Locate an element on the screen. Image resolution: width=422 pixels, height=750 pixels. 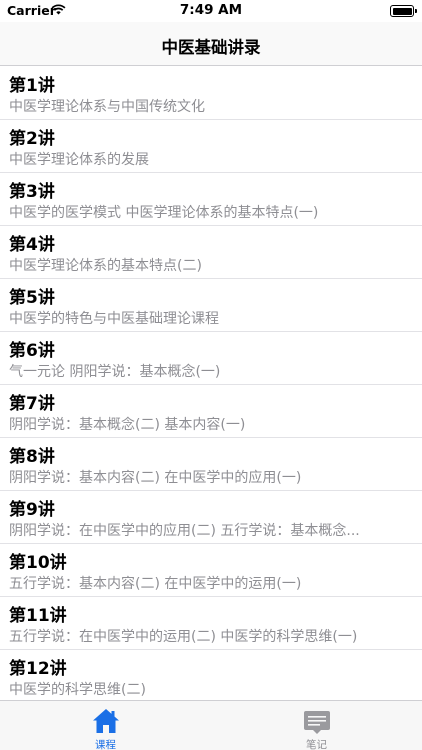
lesson-title: 第4讲 is located at coordinates (32, 245).